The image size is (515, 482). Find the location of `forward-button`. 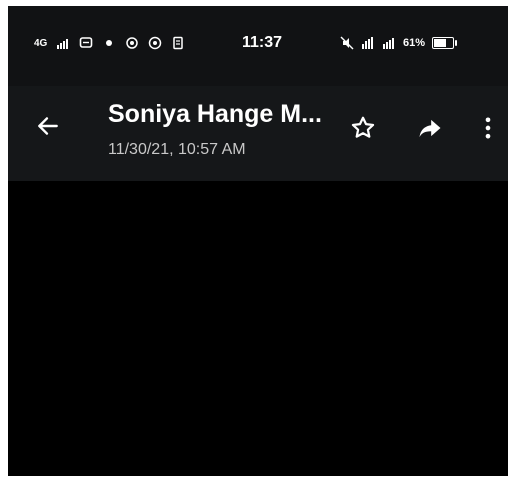

forward-button is located at coordinates (430, 128).